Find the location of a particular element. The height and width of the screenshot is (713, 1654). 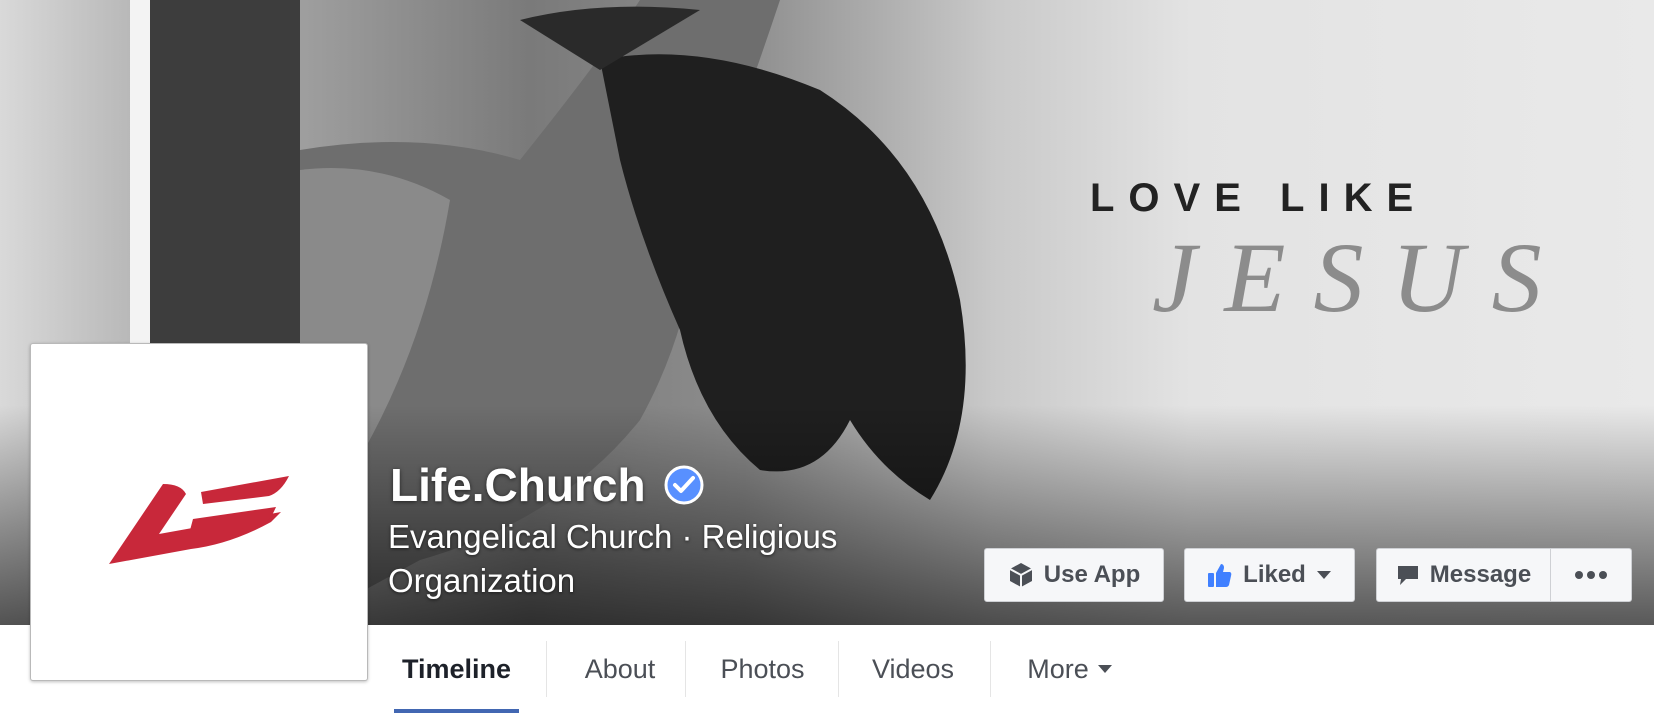

cover-tagline-love-like: LOVE LIKE is located at coordinates (1259, 198).